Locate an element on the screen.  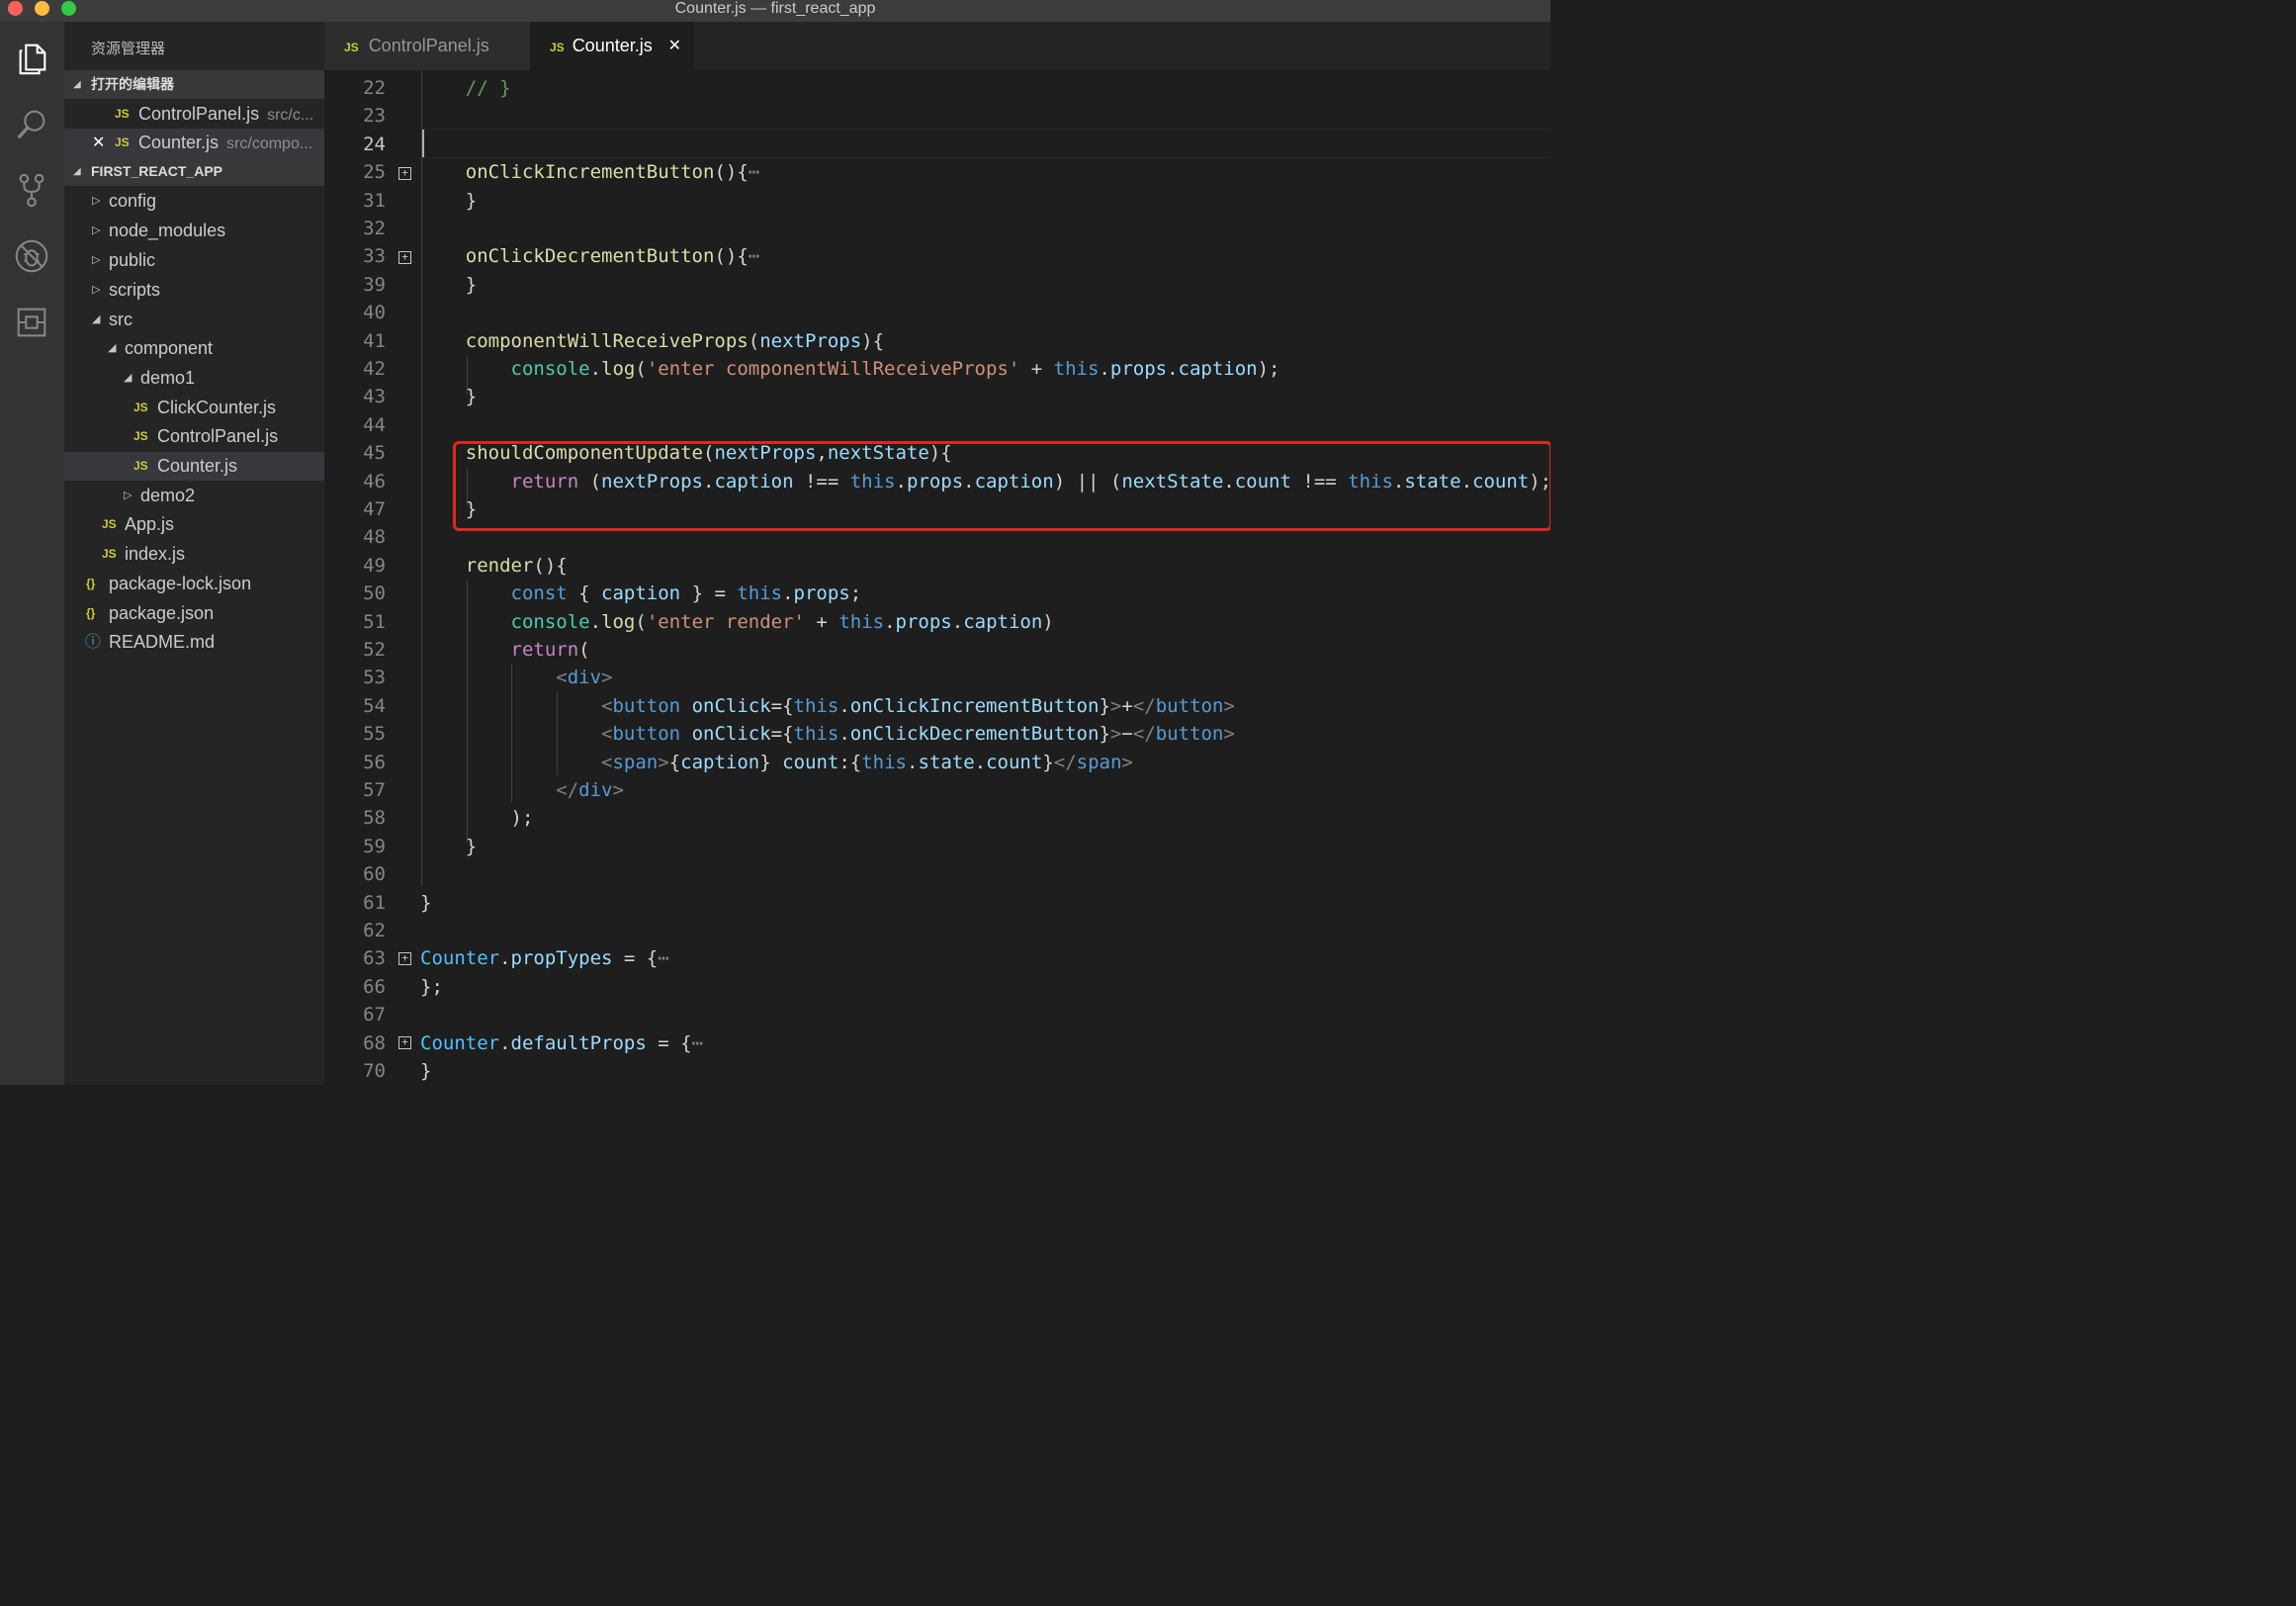
project-header: ◢ FIRST_REACT_APP is located at coordinates (194, 172).